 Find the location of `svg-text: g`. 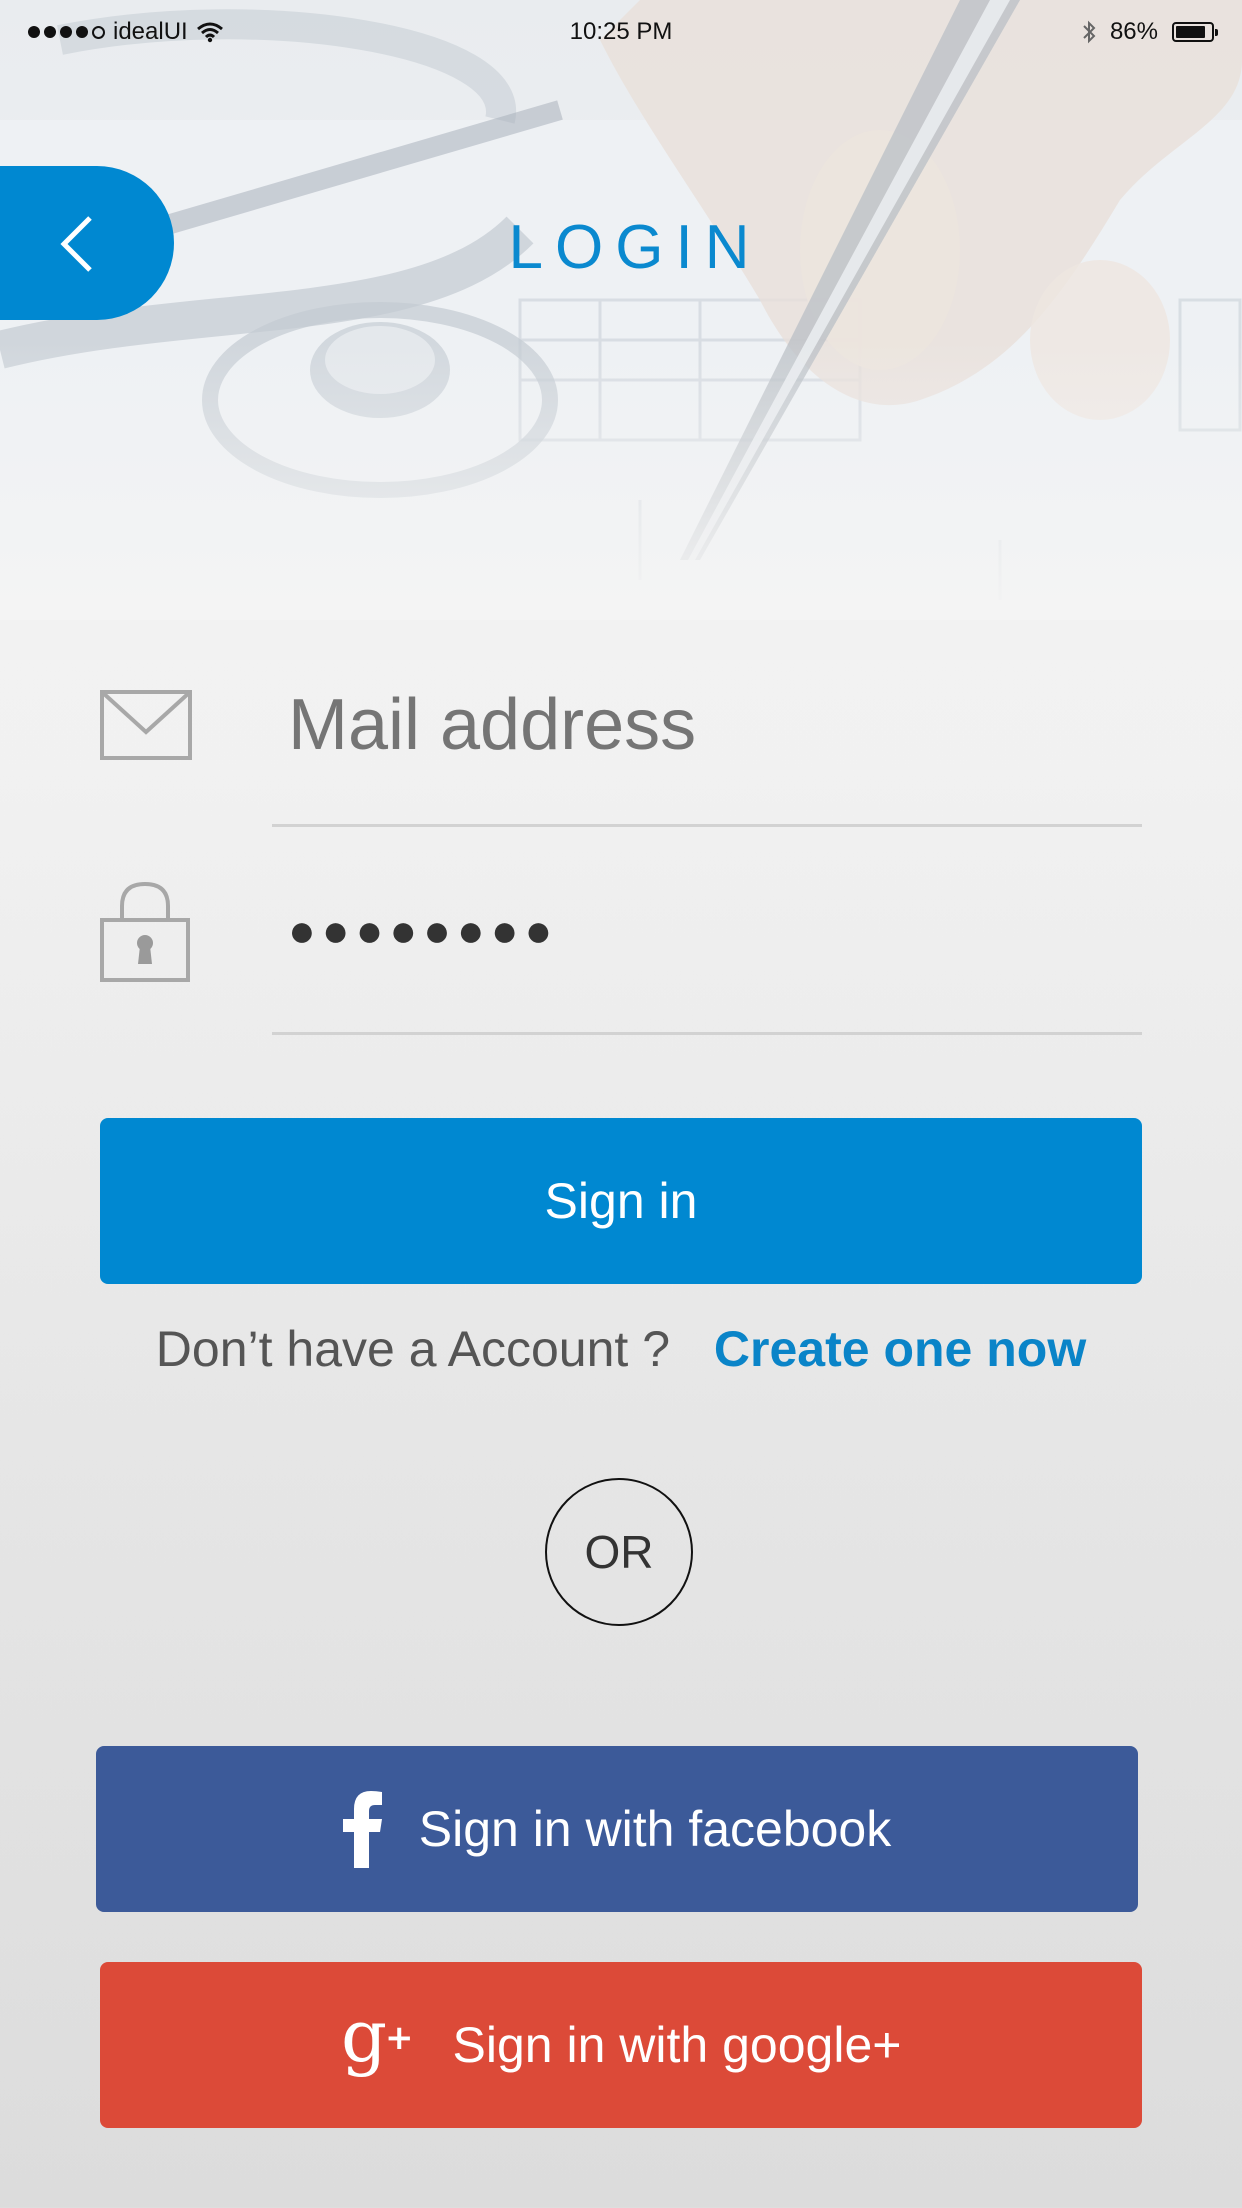

svg-text: g is located at coordinates (364, 2041).